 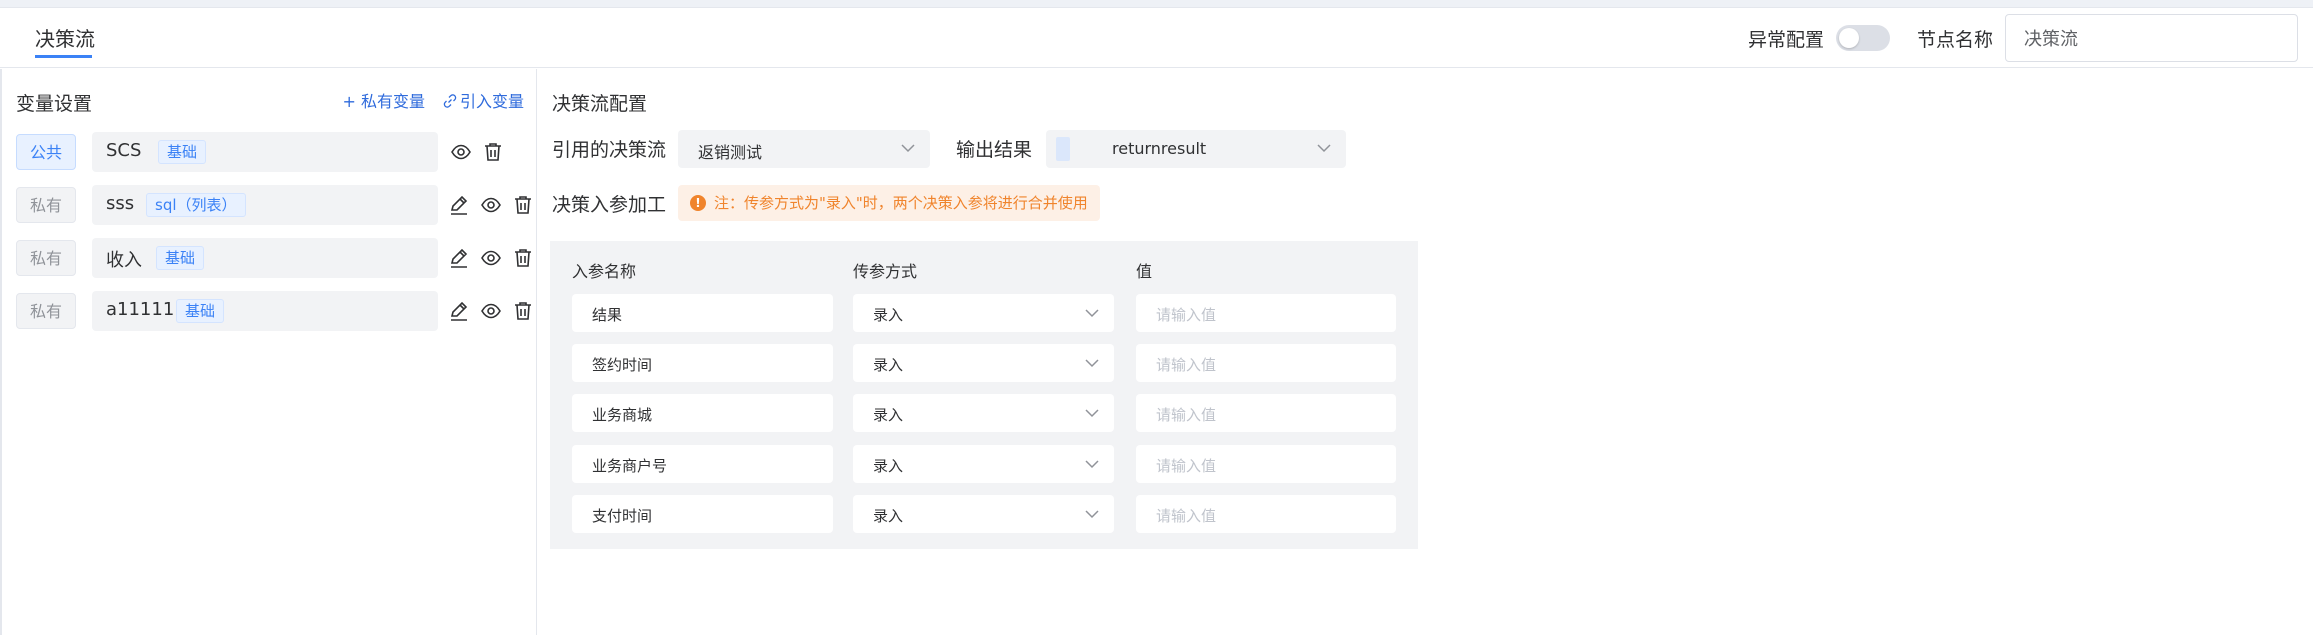 I want to click on variable-box: a11111 基础, so click(x=265, y=311).